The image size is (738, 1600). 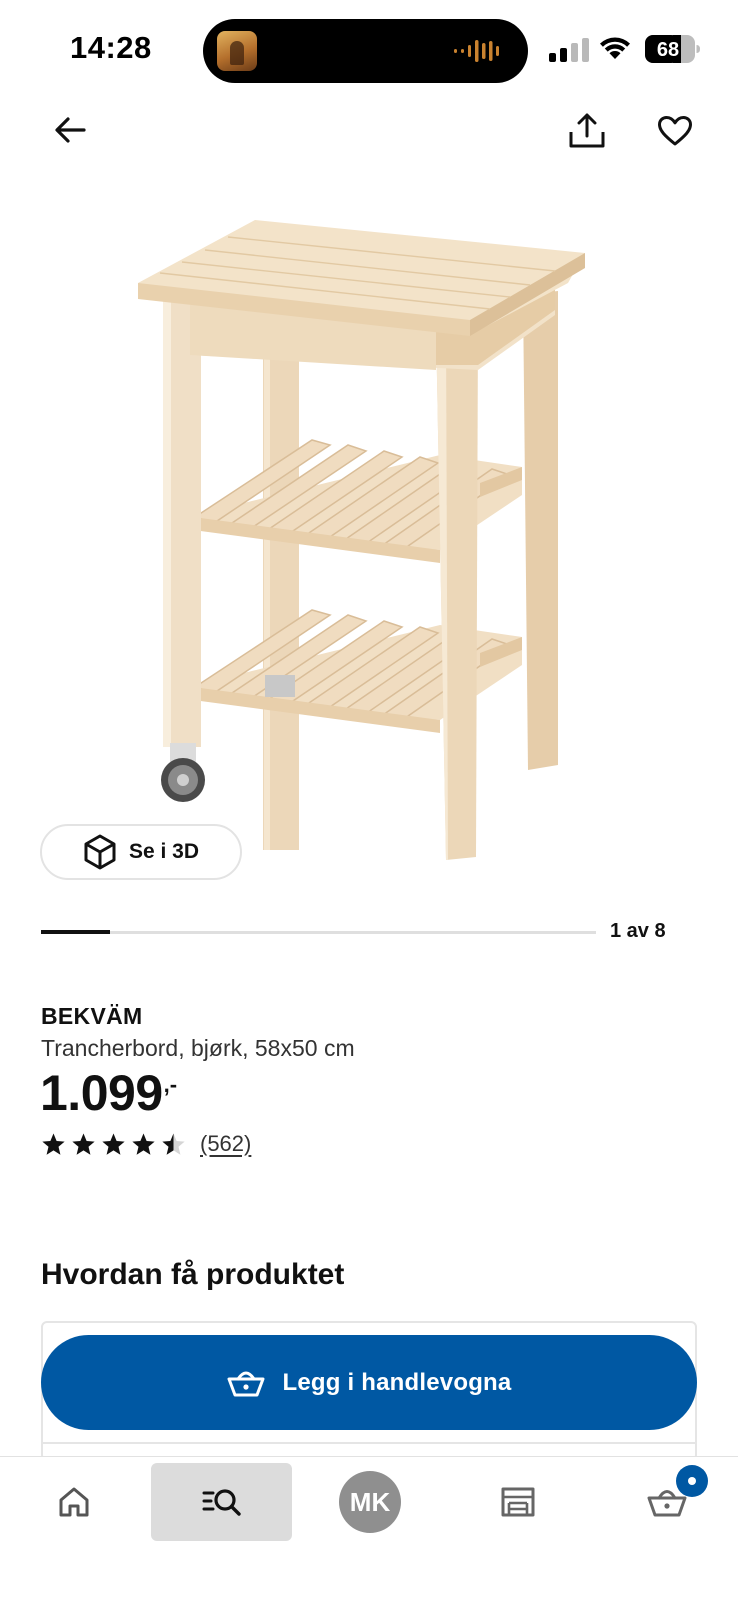 What do you see at coordinates (397, 1382) in the screenshot?
I see `add-to-cart-label: Legg i handlevogna` at bounding box center [397, 1382].